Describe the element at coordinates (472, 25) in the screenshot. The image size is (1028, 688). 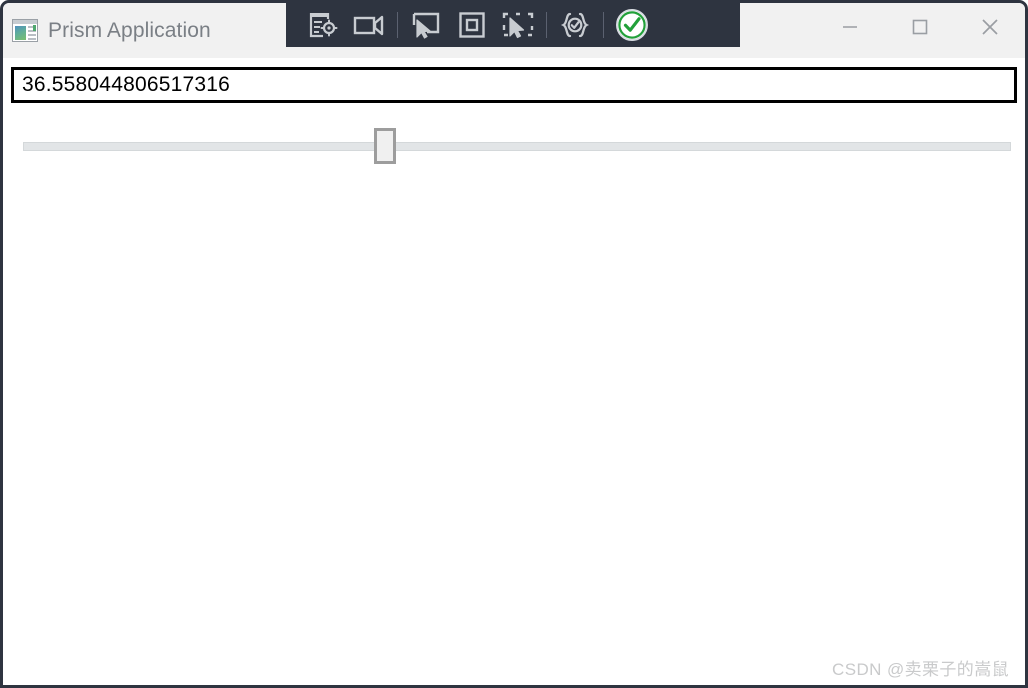
I see `focus-element-icon` at that location.